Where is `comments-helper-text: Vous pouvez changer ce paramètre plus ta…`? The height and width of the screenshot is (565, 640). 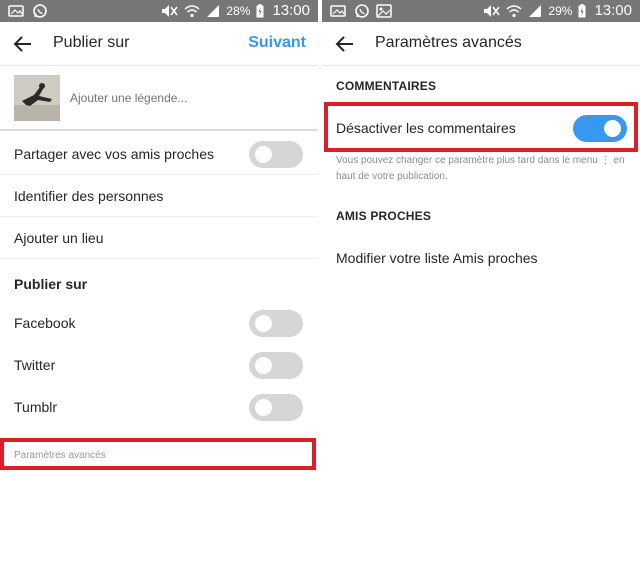 comments-helper-text: Vous pouvez changer ce paramètre plus ta… is located at coordinates (480, 168).